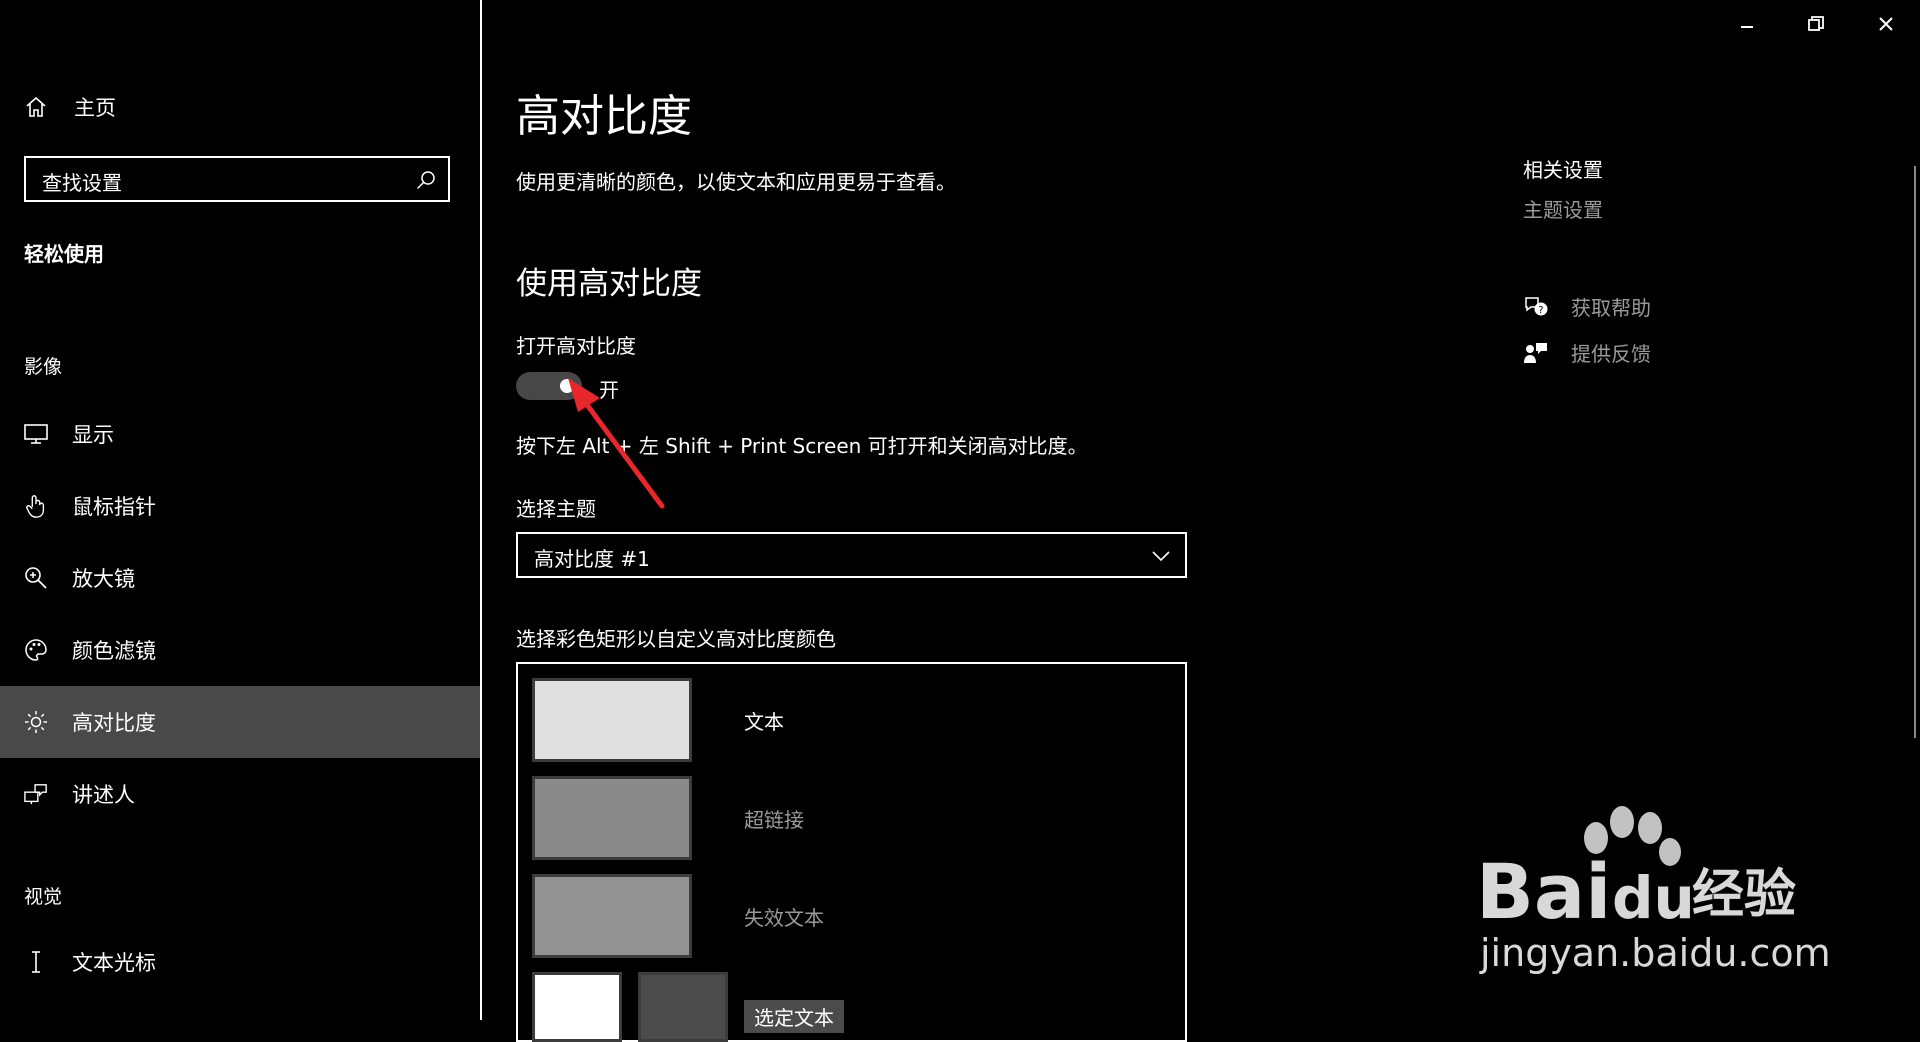 The image size is (1920, 1042). Describe the element at coordinates (240, 794) in the screenshot. I see `sidebar-item-narrator: 讲述人` at that location.